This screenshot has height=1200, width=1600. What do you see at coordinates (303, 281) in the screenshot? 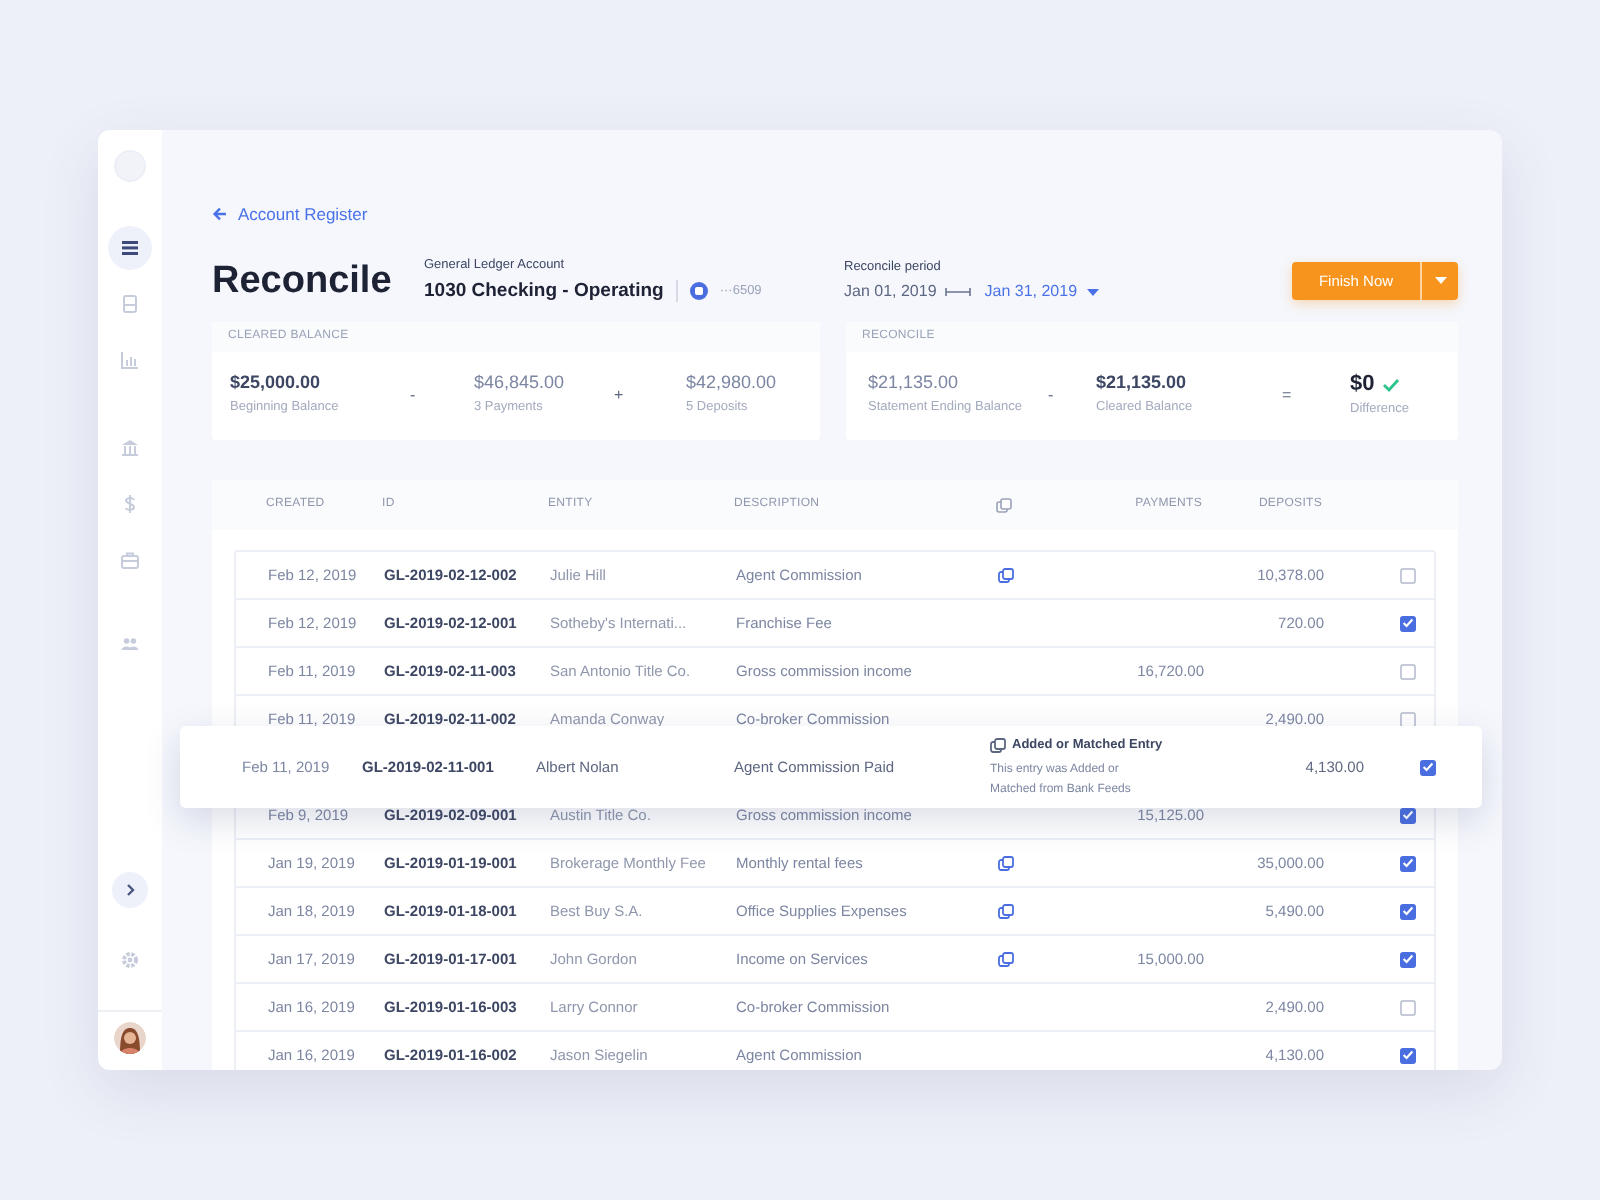
I see `page-title: Reconcile` at bounding box center [303, 281].